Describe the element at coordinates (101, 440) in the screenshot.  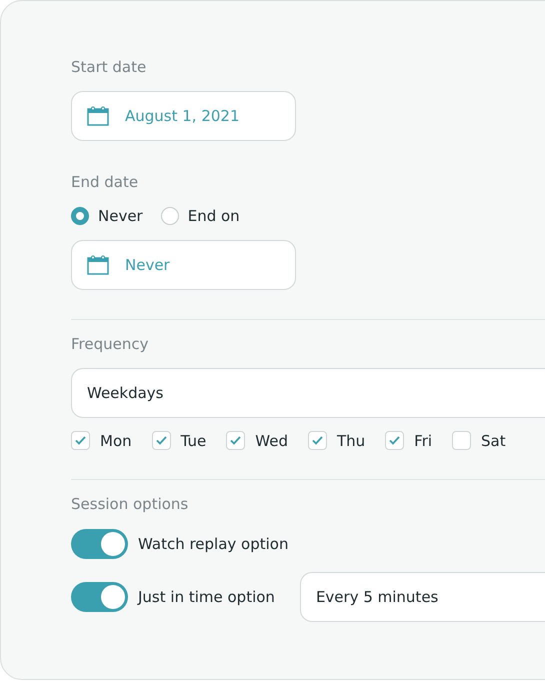
I see `day-checkbox: Mon` at that location.